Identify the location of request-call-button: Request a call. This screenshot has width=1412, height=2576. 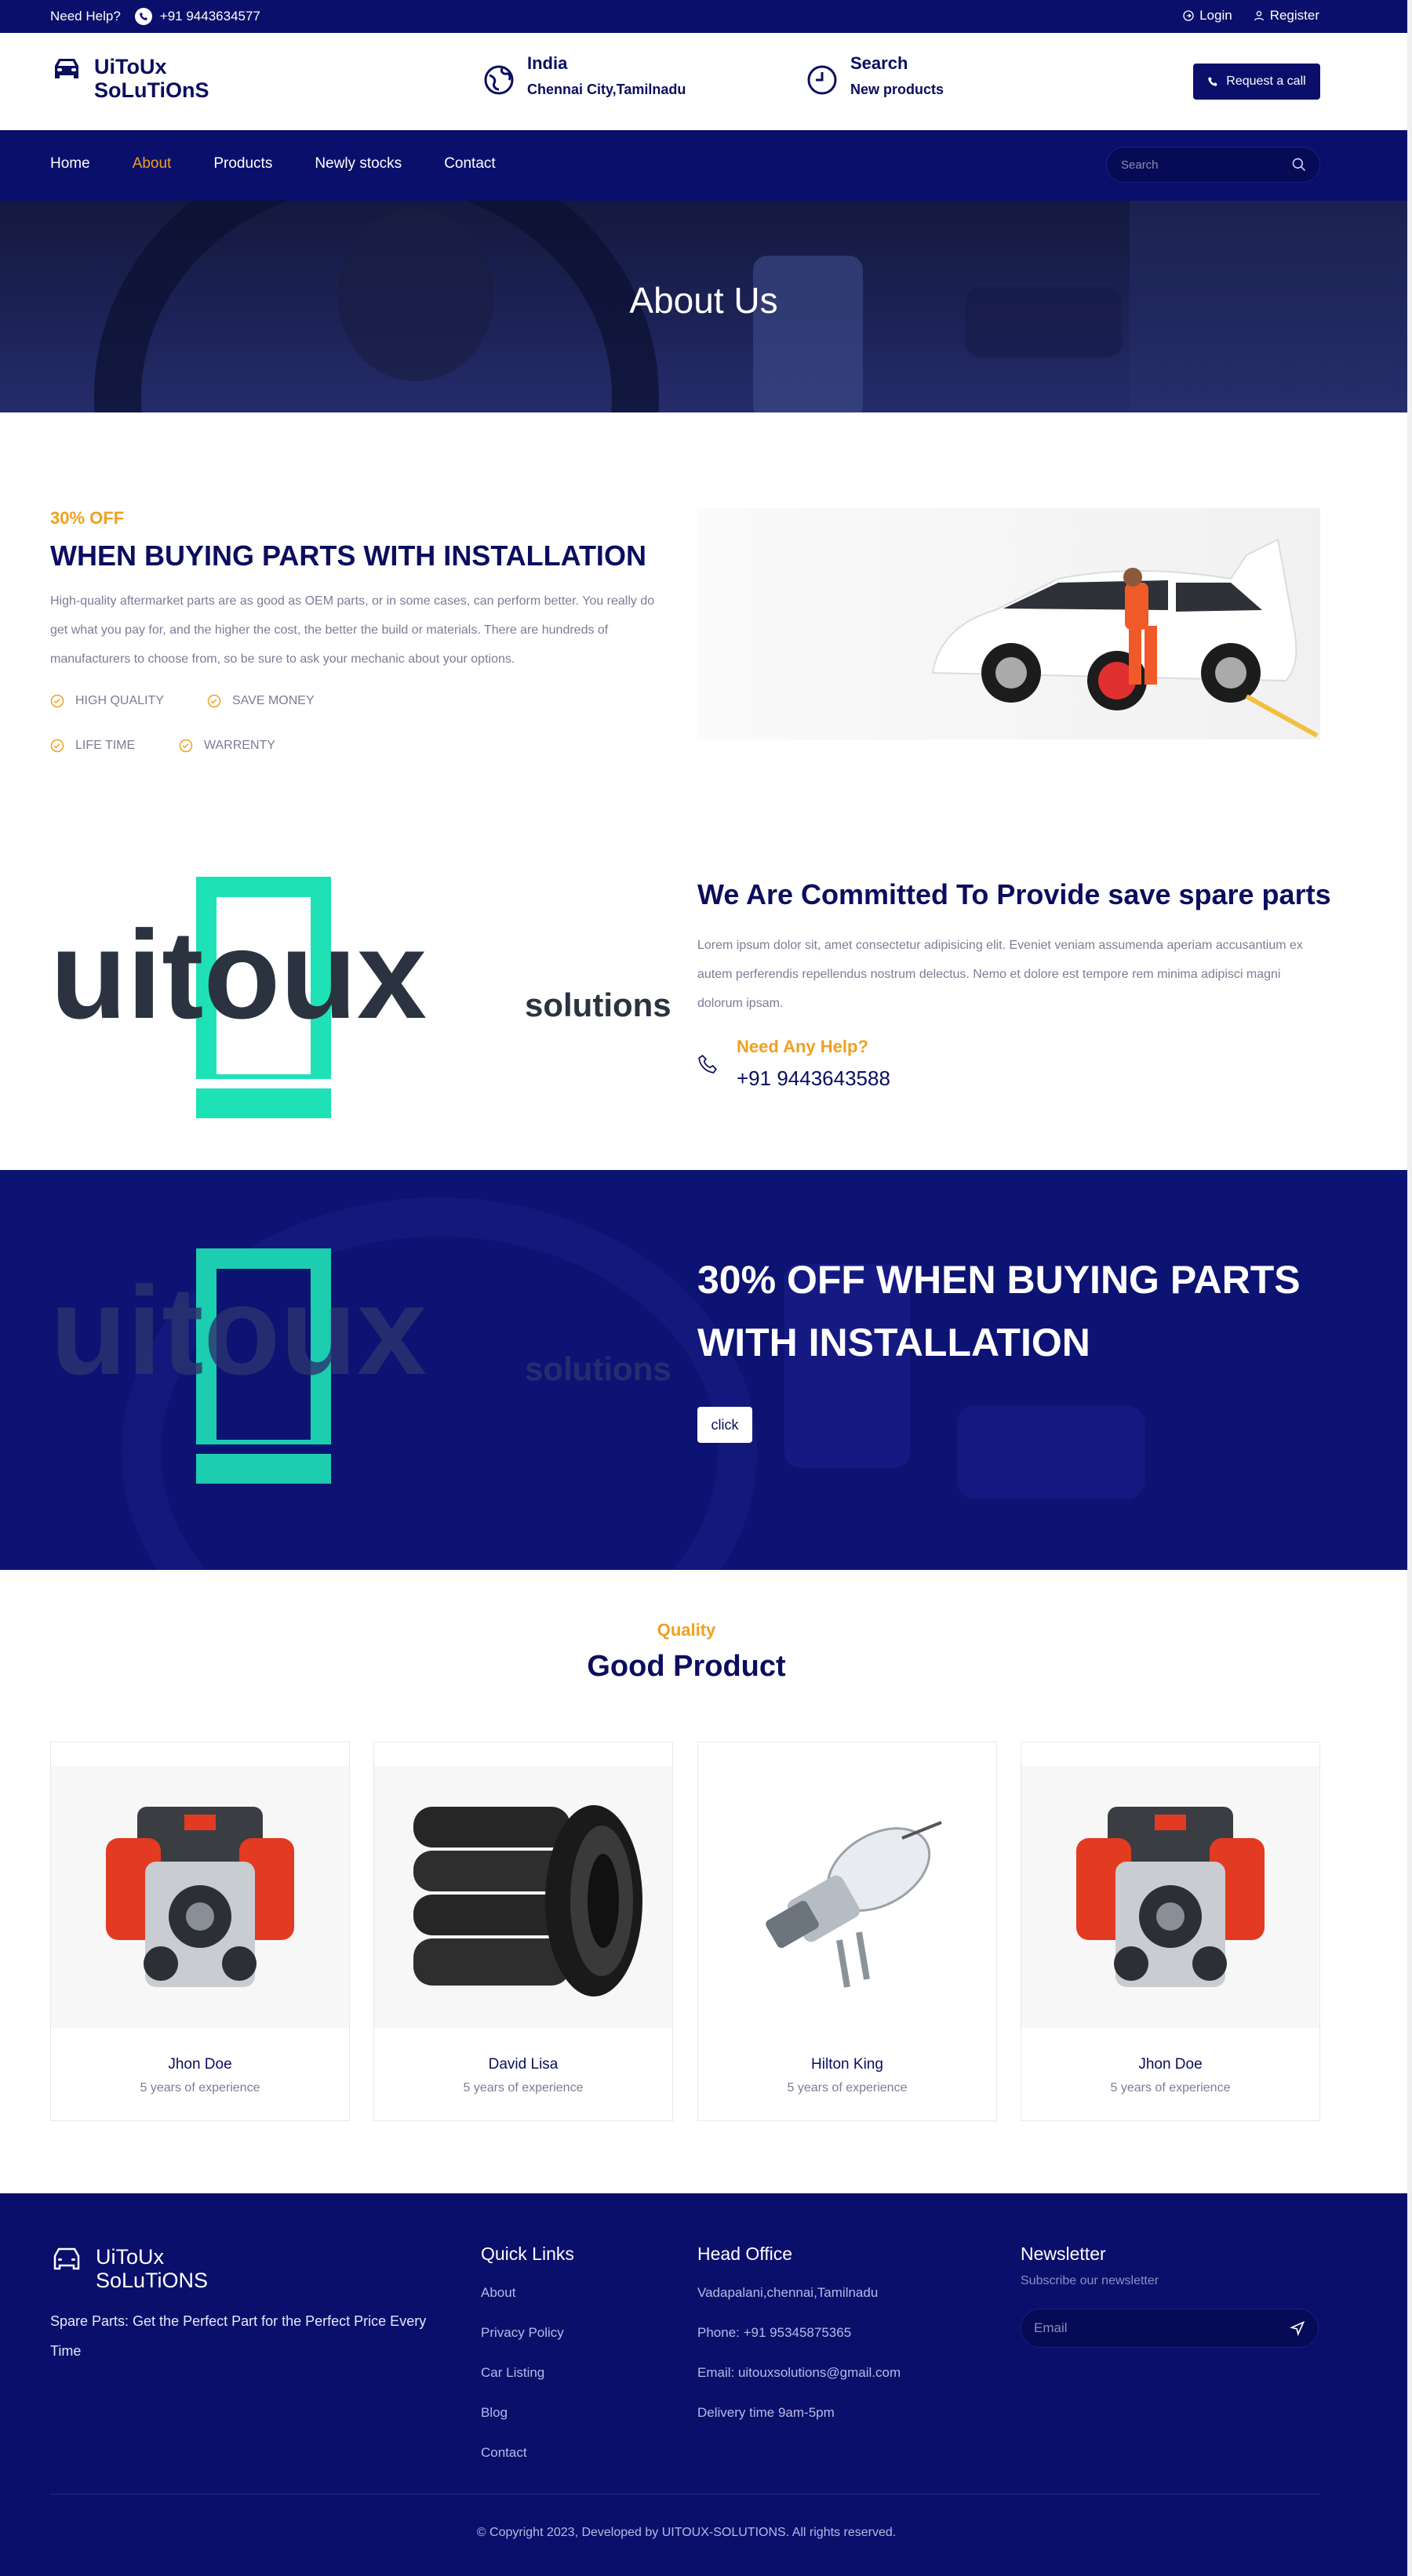
(1257, 82).